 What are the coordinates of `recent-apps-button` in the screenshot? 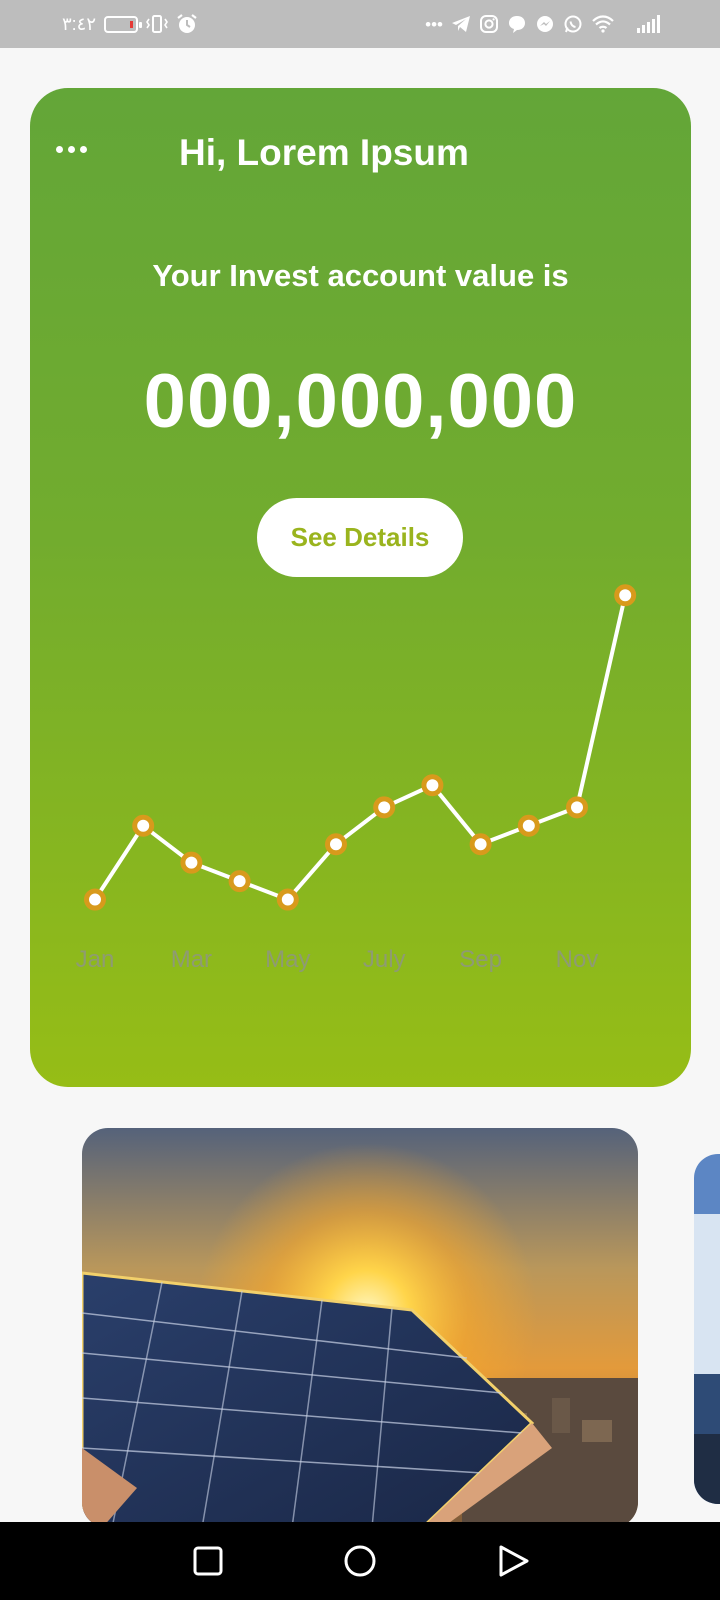 It's located at (208, 1561).